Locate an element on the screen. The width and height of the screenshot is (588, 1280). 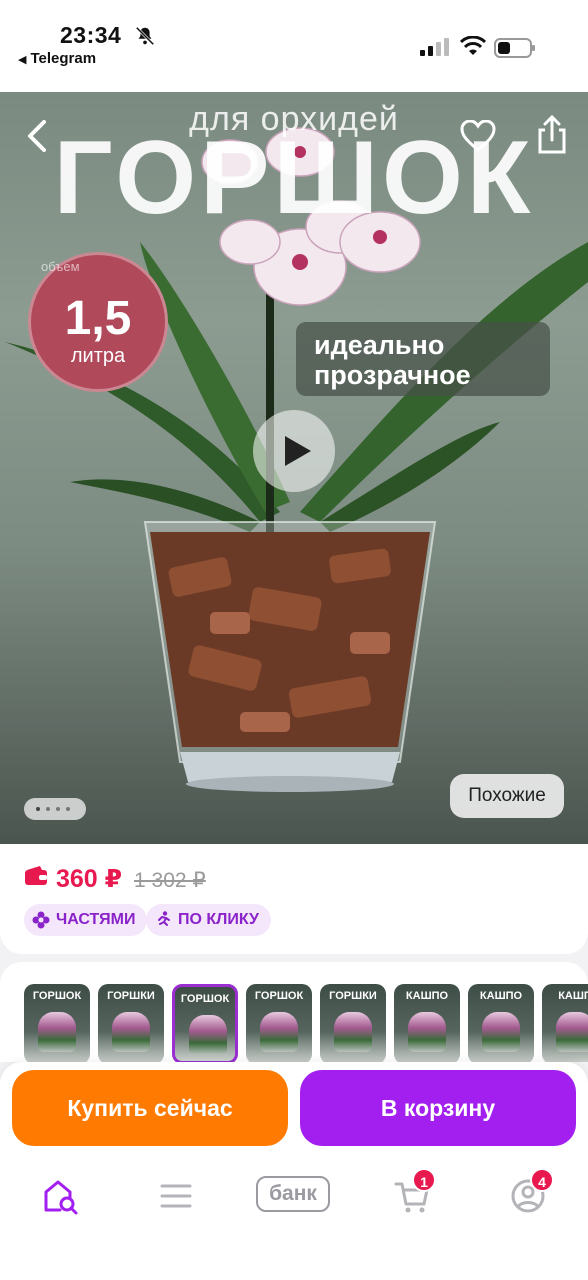
add-to-cart-button: В корзину is located at coordinates (438, 1108).